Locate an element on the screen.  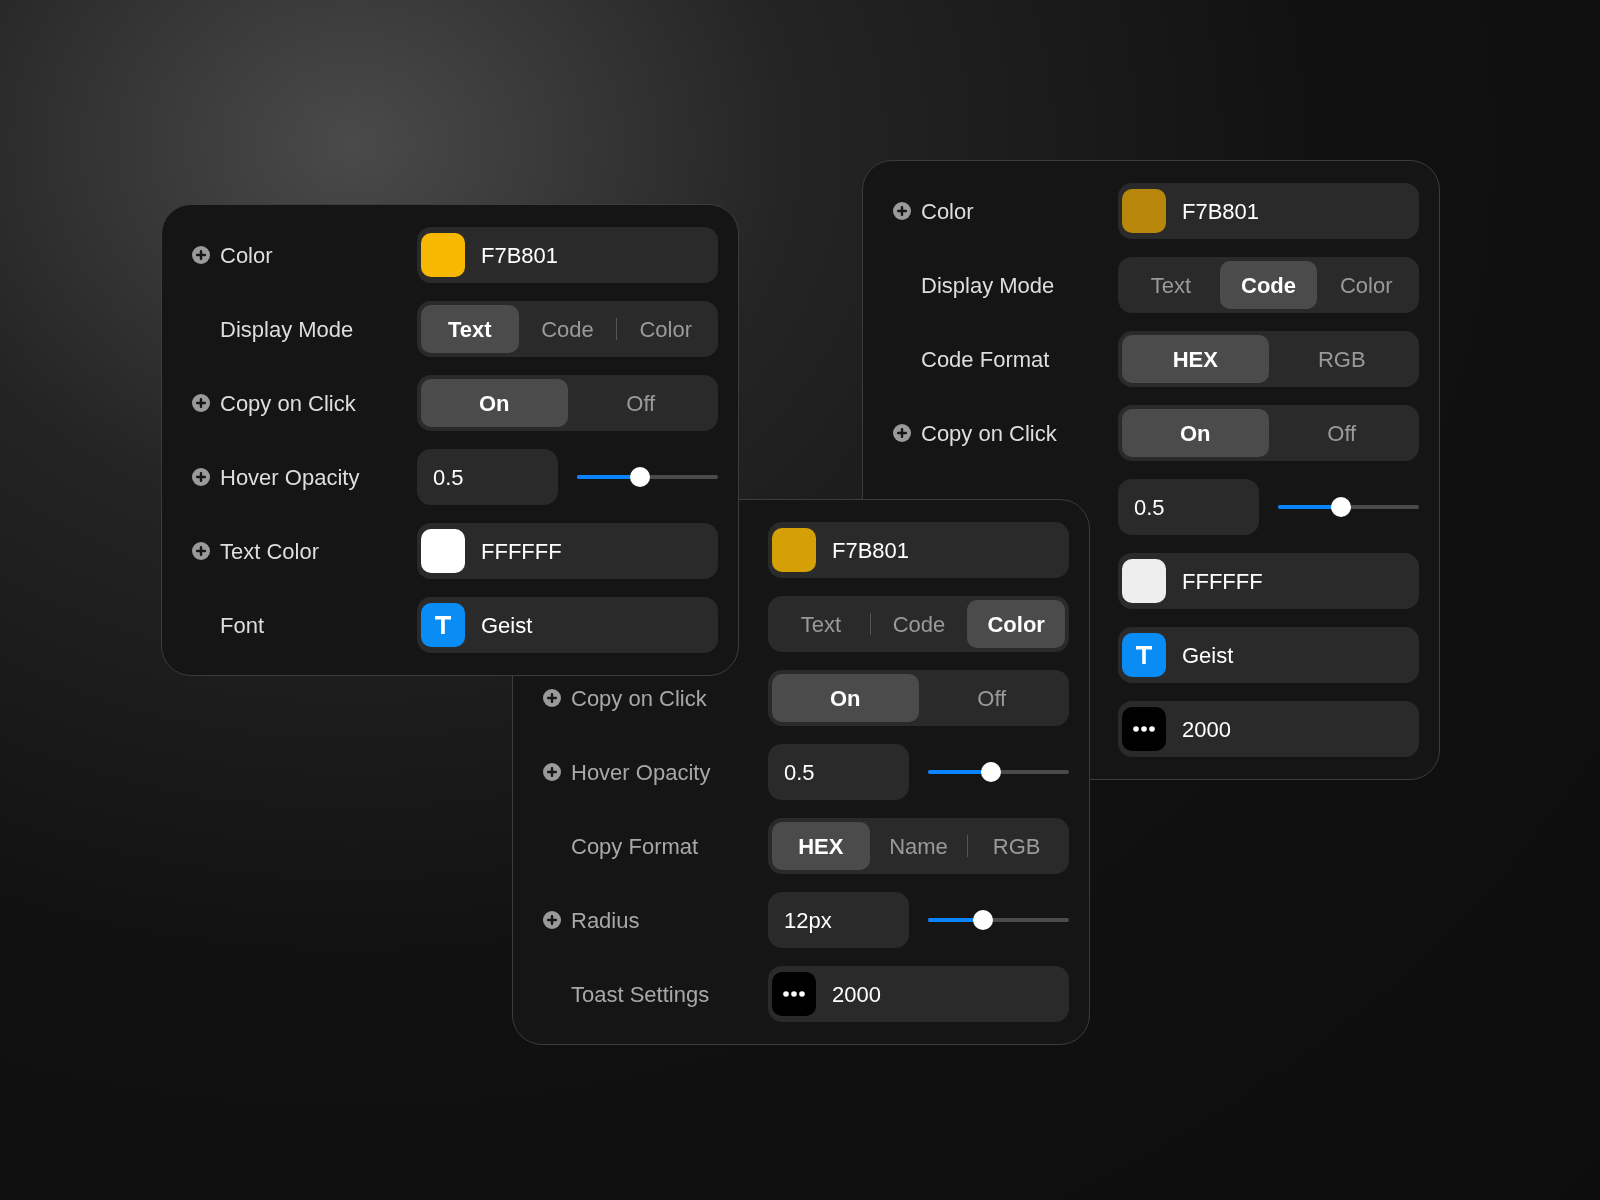
row-label: Copy Format is located at coordinates (635, 846).